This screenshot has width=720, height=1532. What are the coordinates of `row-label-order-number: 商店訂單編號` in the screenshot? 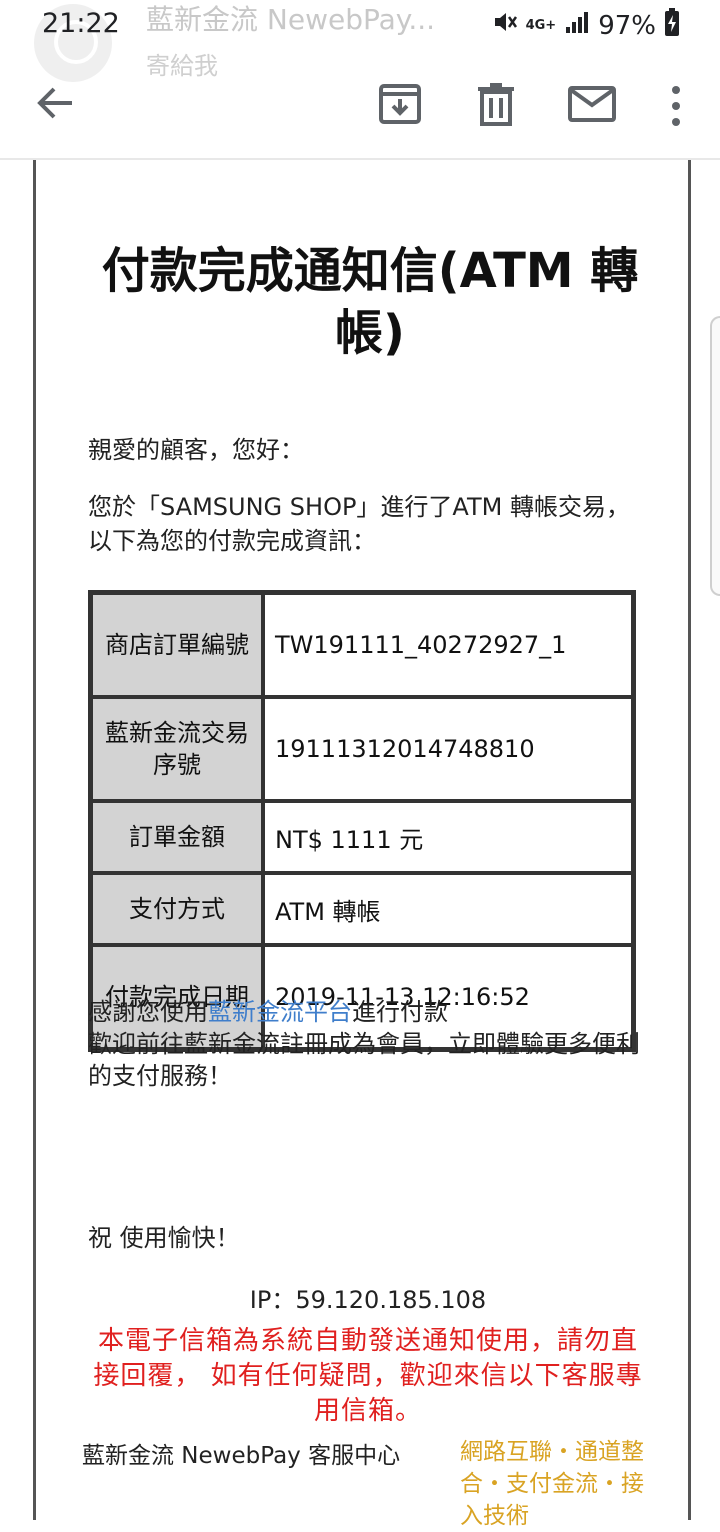 It's located at (177, 645).